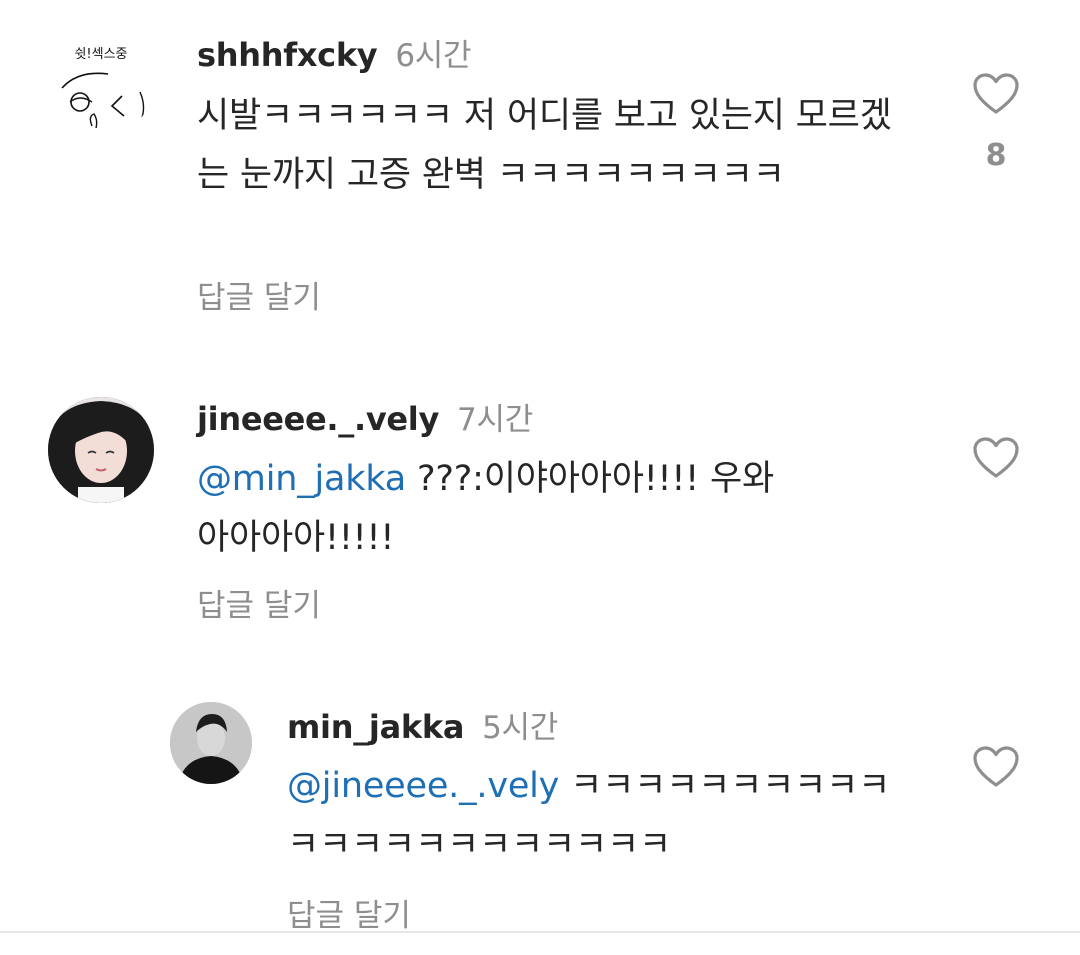 The image size is (1080, 955). What do you see at coordinates (287, 55) in the screenshot?
I see `username-text: shhhfxcky` at bounding box center [287, 55].